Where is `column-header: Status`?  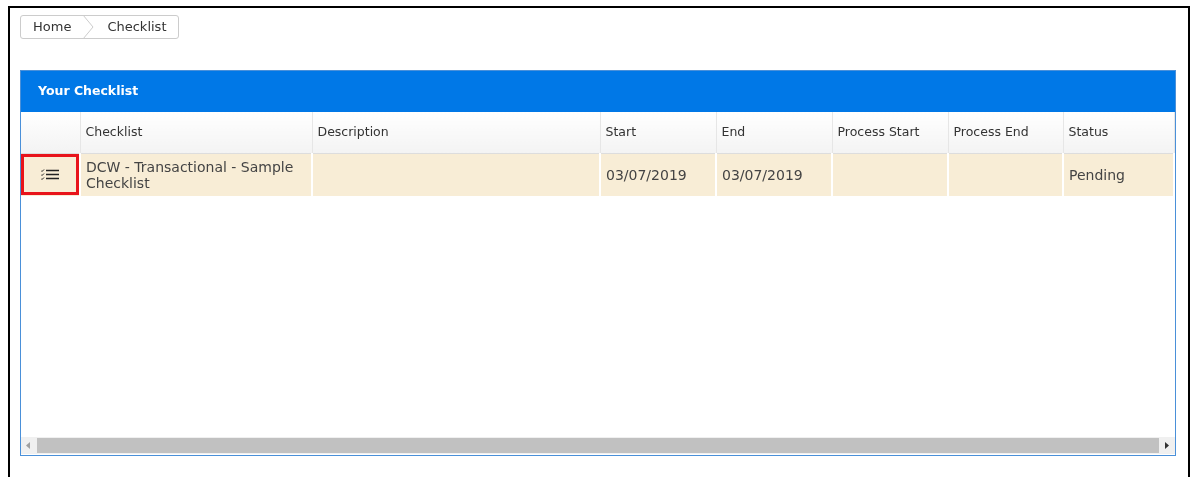 column-header: Status is located at coordinates (1118, 132).